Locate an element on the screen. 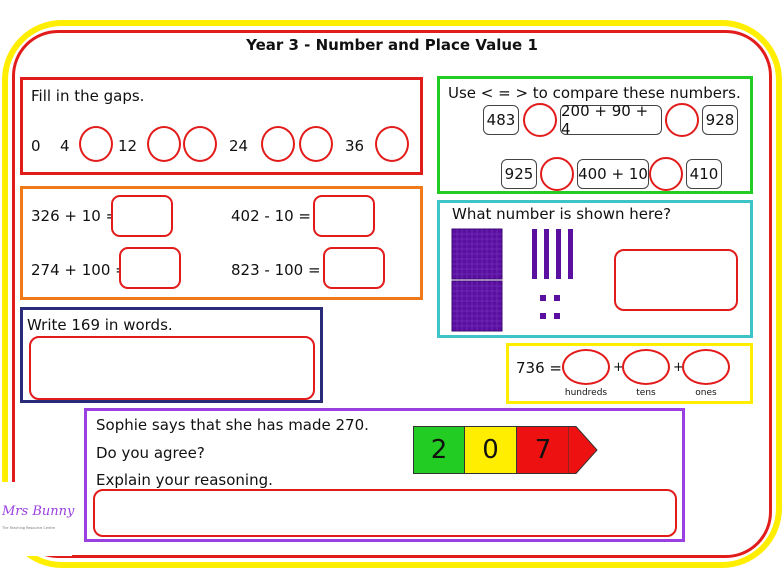  compare-value: 410 is located at coordinates (704, 174).